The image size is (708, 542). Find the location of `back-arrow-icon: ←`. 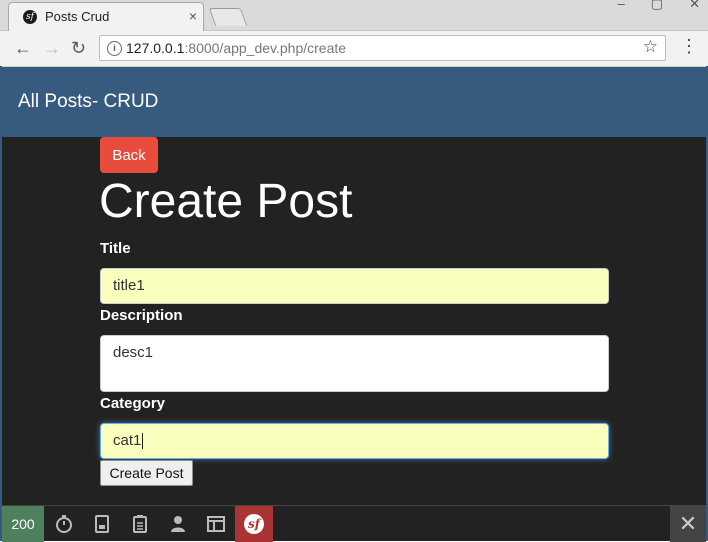

back-arrow-icon: ← is located at coordinates (23, 48).